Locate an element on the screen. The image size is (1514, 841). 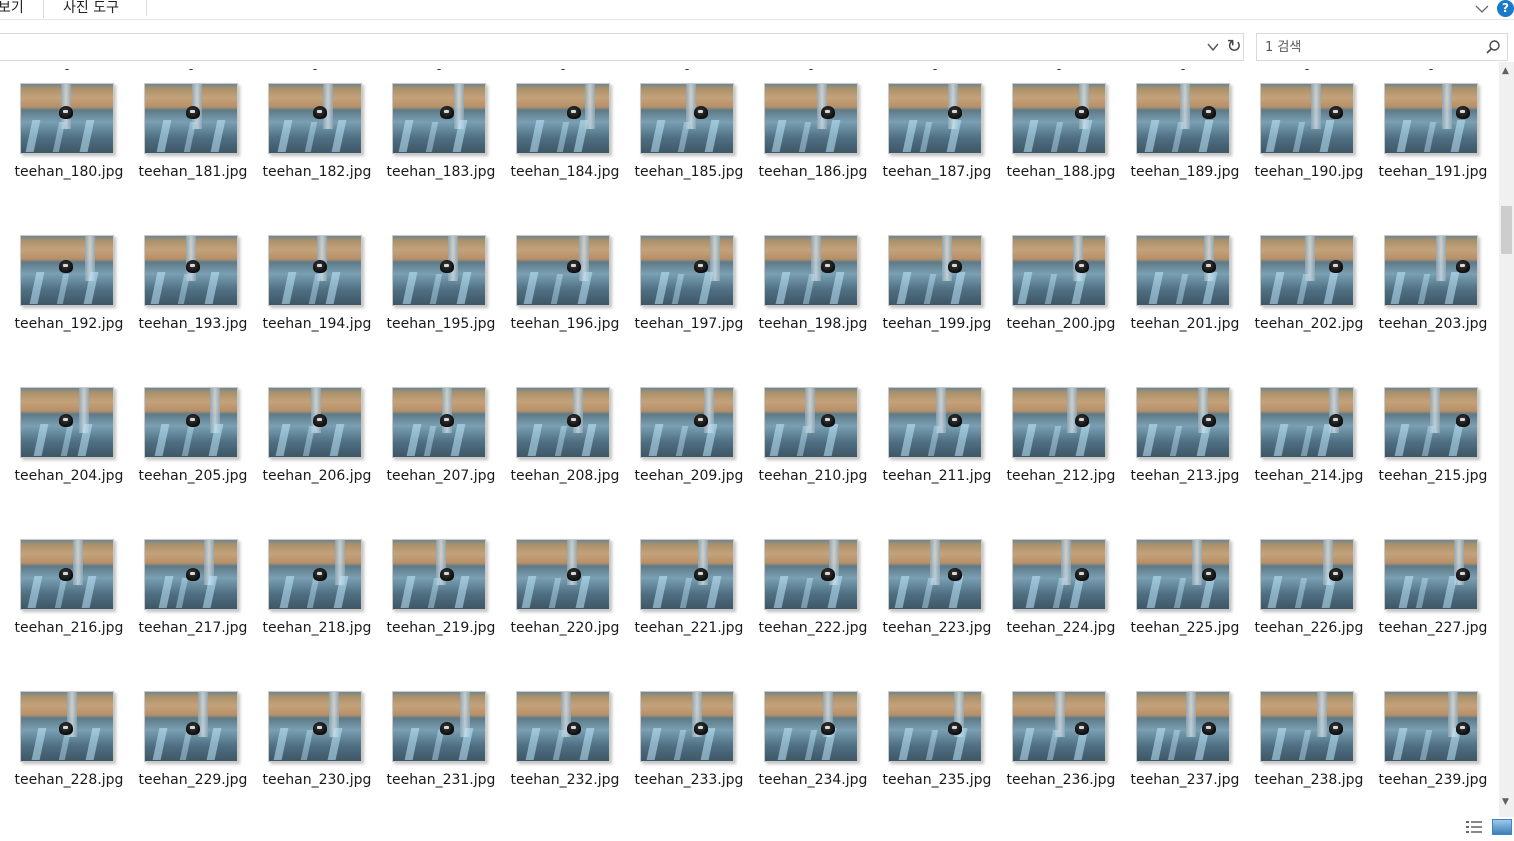
file-item: teehan_205.jpg is located at coordinates (186, 462).